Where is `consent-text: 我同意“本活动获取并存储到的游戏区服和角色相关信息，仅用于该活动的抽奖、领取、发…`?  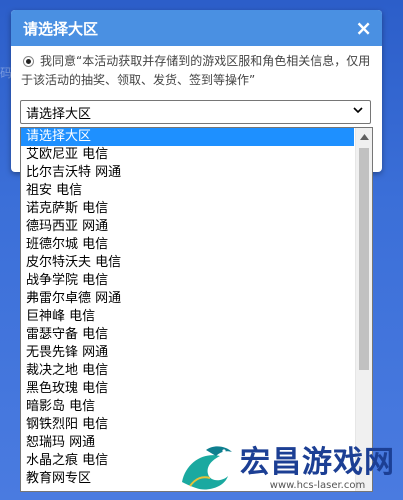 consent-text: 我同意“本活动获取并存储到的游戏区服和角色相关信息，仅用于该活动的抽奖、领取、发… is located at coordinates (196, 70).